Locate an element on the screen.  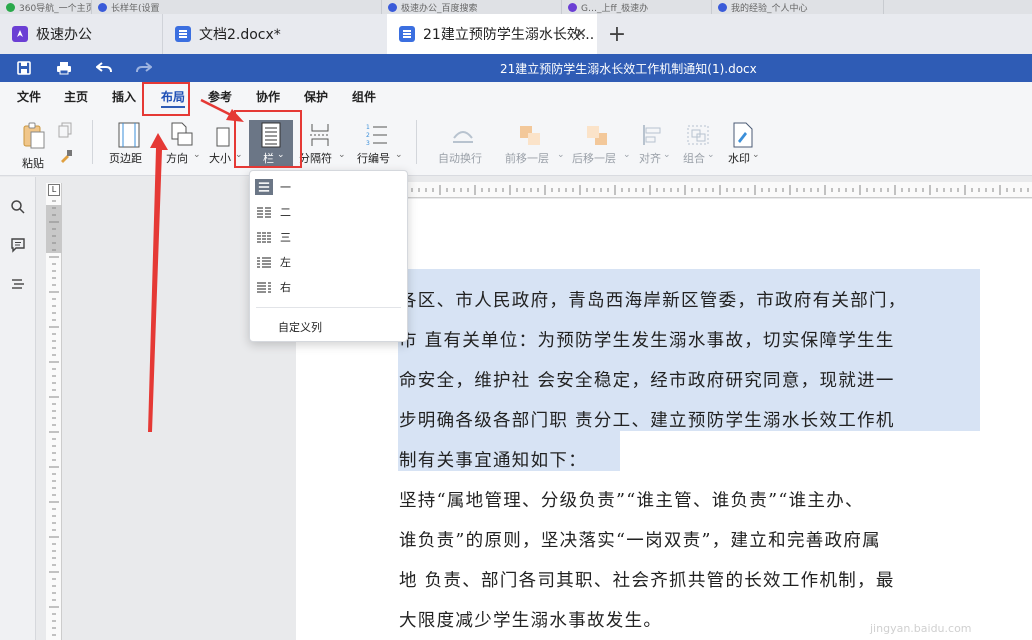
svg-text: 1 is located at coordinates (368, 127).